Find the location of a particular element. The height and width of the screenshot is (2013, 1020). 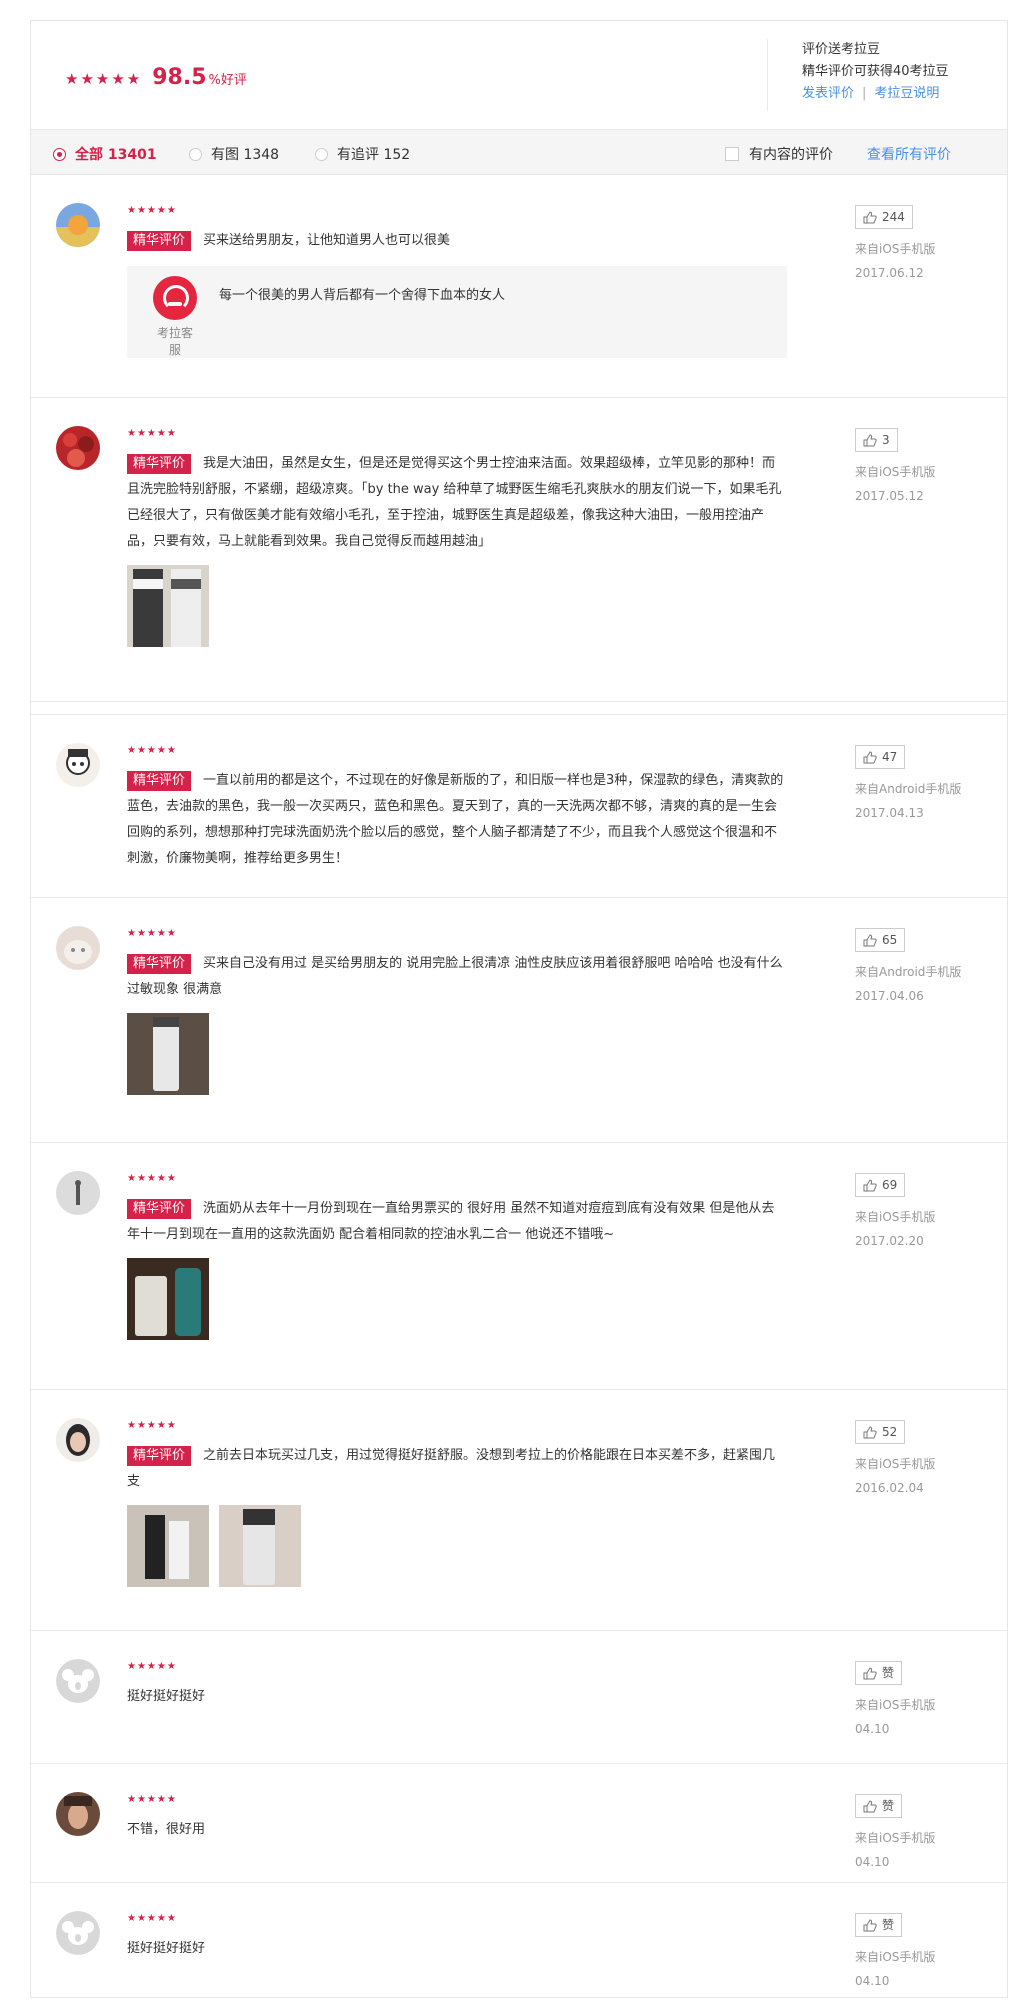

filter-with-content: 有内容的评价 is located at coordinates (779, 154).